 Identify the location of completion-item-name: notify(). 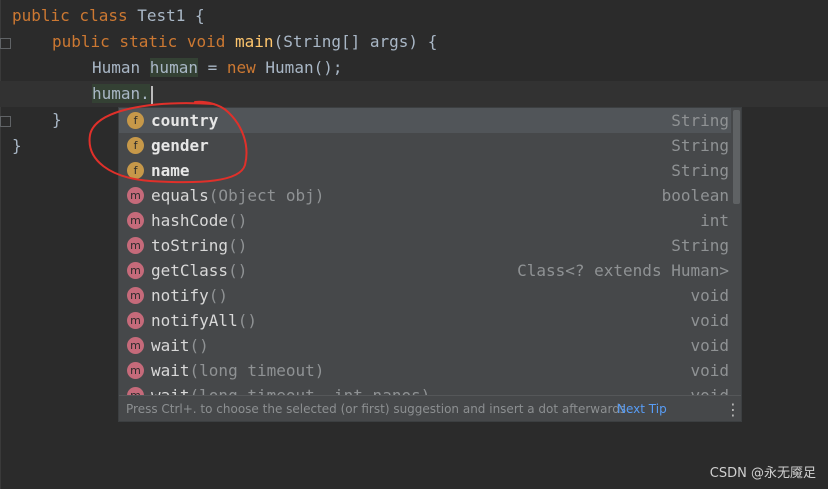
(189, 295).